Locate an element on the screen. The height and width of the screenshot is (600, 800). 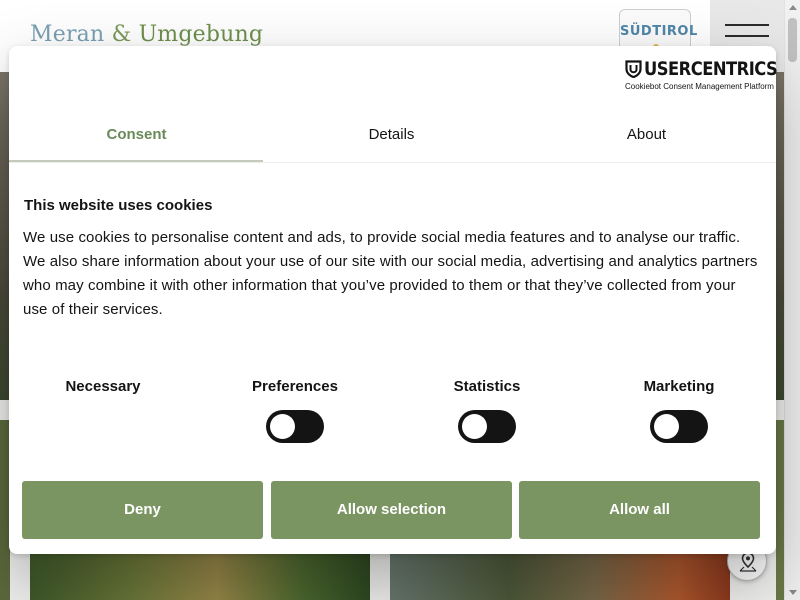
category-label: Necessary is located at coordinates (103, 386).